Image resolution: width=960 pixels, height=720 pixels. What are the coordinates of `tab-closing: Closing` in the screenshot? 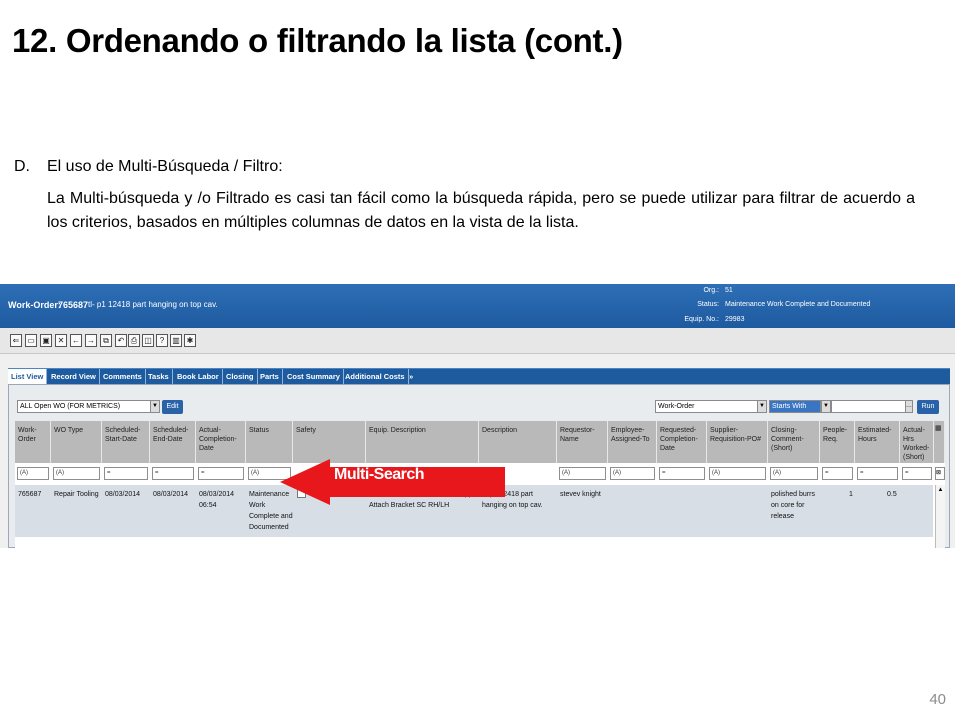 It's located at (240, 377).